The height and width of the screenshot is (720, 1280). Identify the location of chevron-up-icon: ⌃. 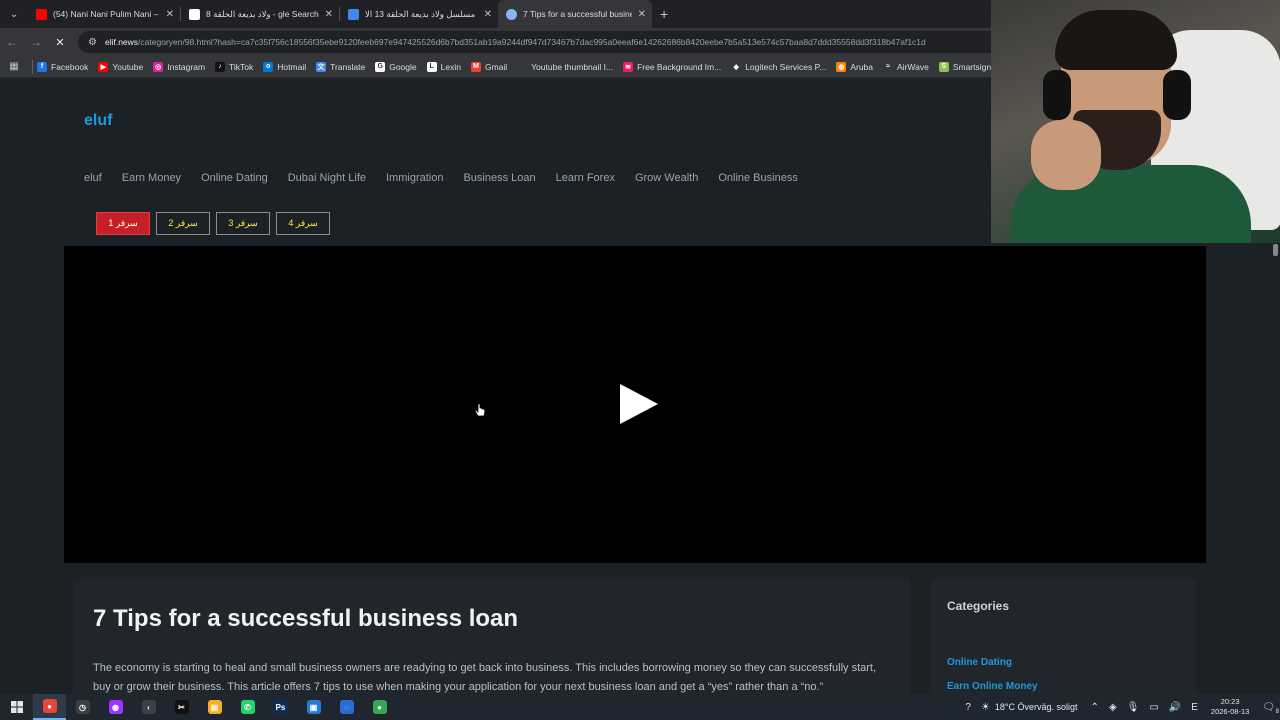
(1095, 707).